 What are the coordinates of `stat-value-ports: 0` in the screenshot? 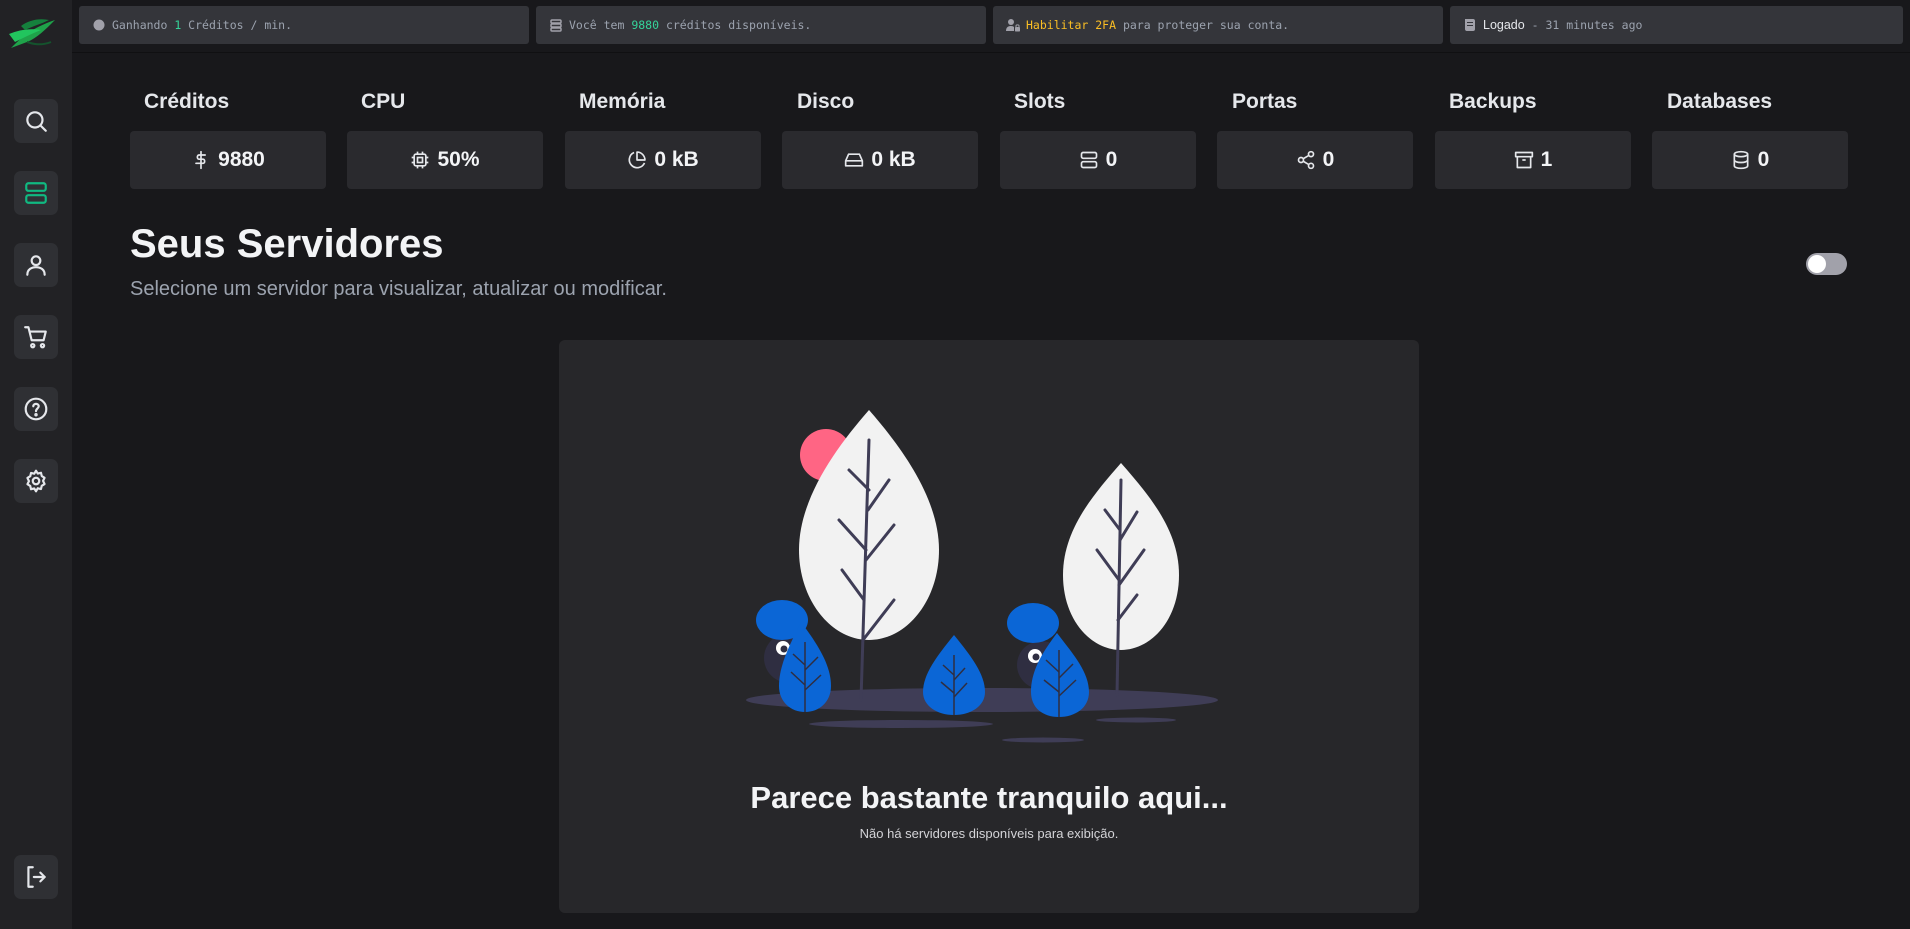 It's located at (1328, 159).